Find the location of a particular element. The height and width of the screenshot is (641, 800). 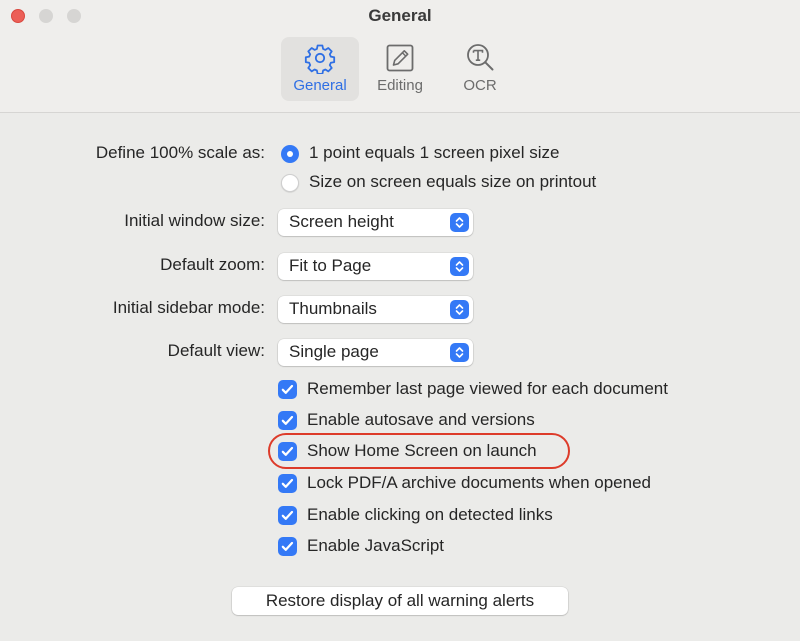

default-view-value: Single page is located at coordinates (334, 351).